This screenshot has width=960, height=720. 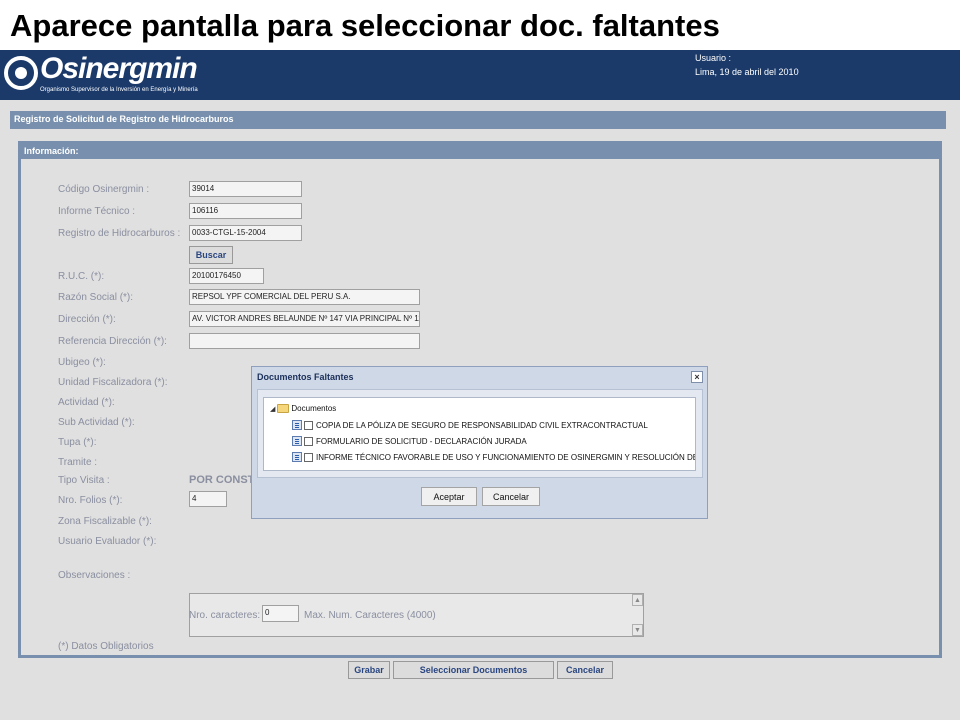 What do you see at coordinates (304, 341) in the screenshot?
I see `referencia-input` at bounding box center [304, 341].